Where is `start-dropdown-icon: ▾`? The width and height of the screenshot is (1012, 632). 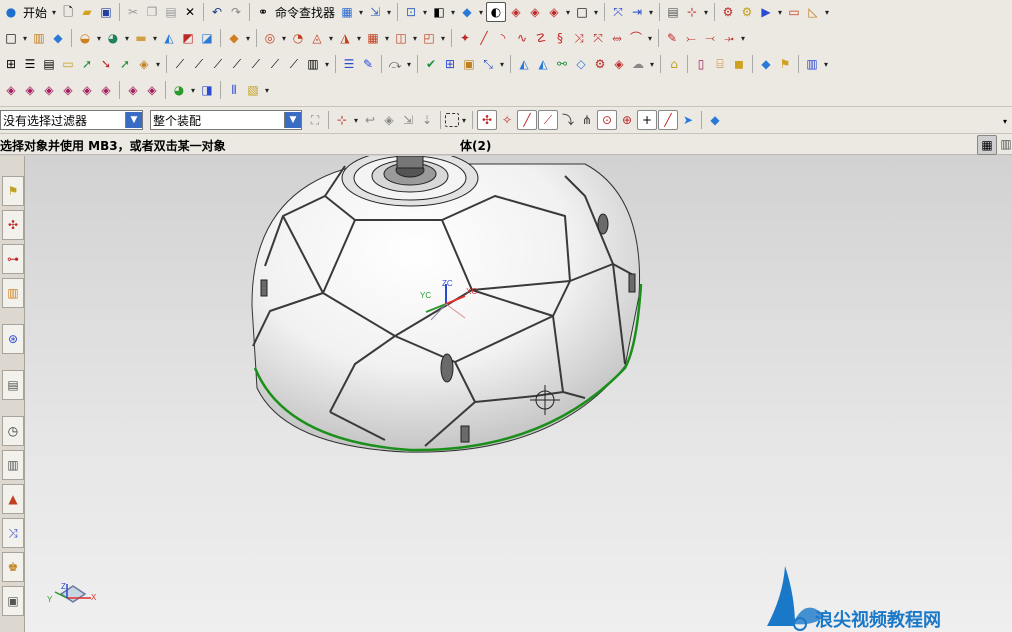
start-dropdown-icon: ▾ is located at coordinates (54, 12).